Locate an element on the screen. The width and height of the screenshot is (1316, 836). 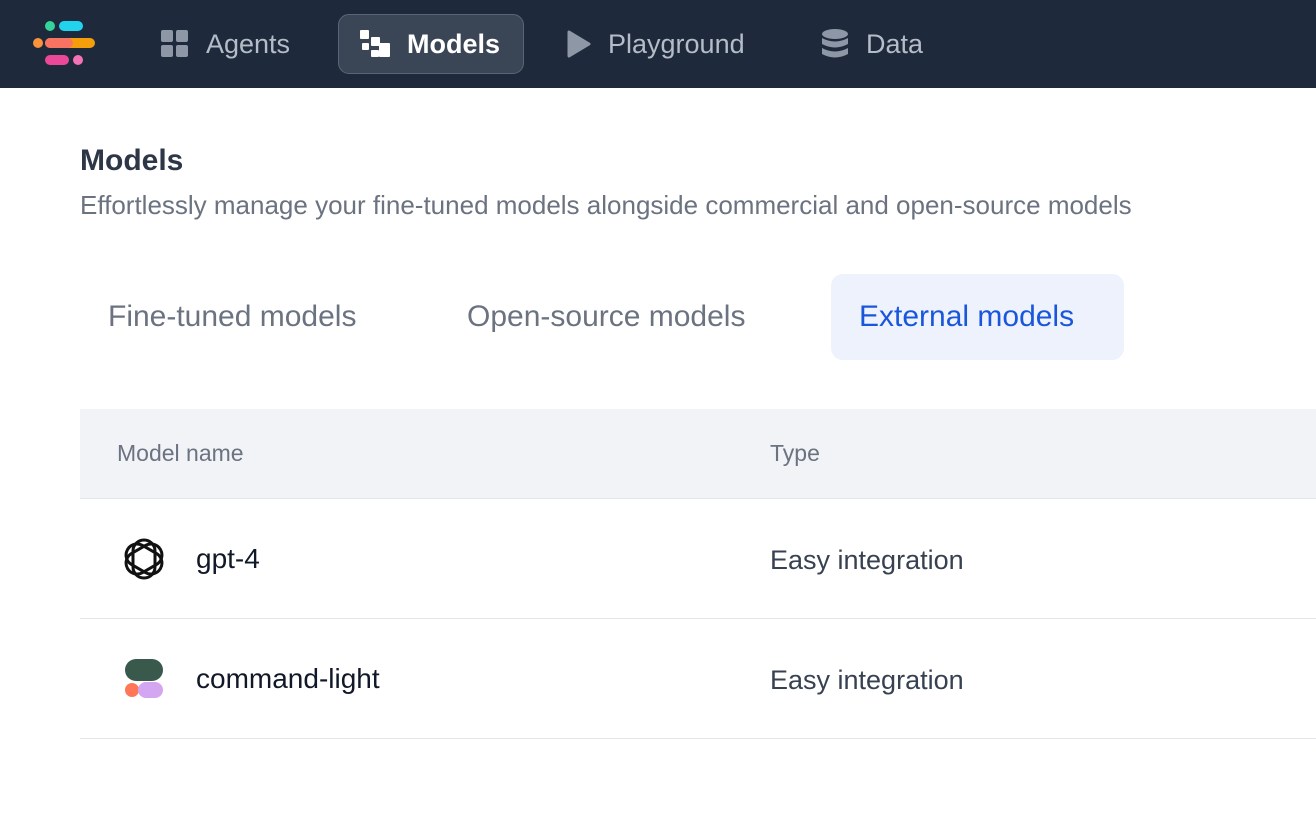
nav-agents-label: Agents is located at coordinates (248, 43).